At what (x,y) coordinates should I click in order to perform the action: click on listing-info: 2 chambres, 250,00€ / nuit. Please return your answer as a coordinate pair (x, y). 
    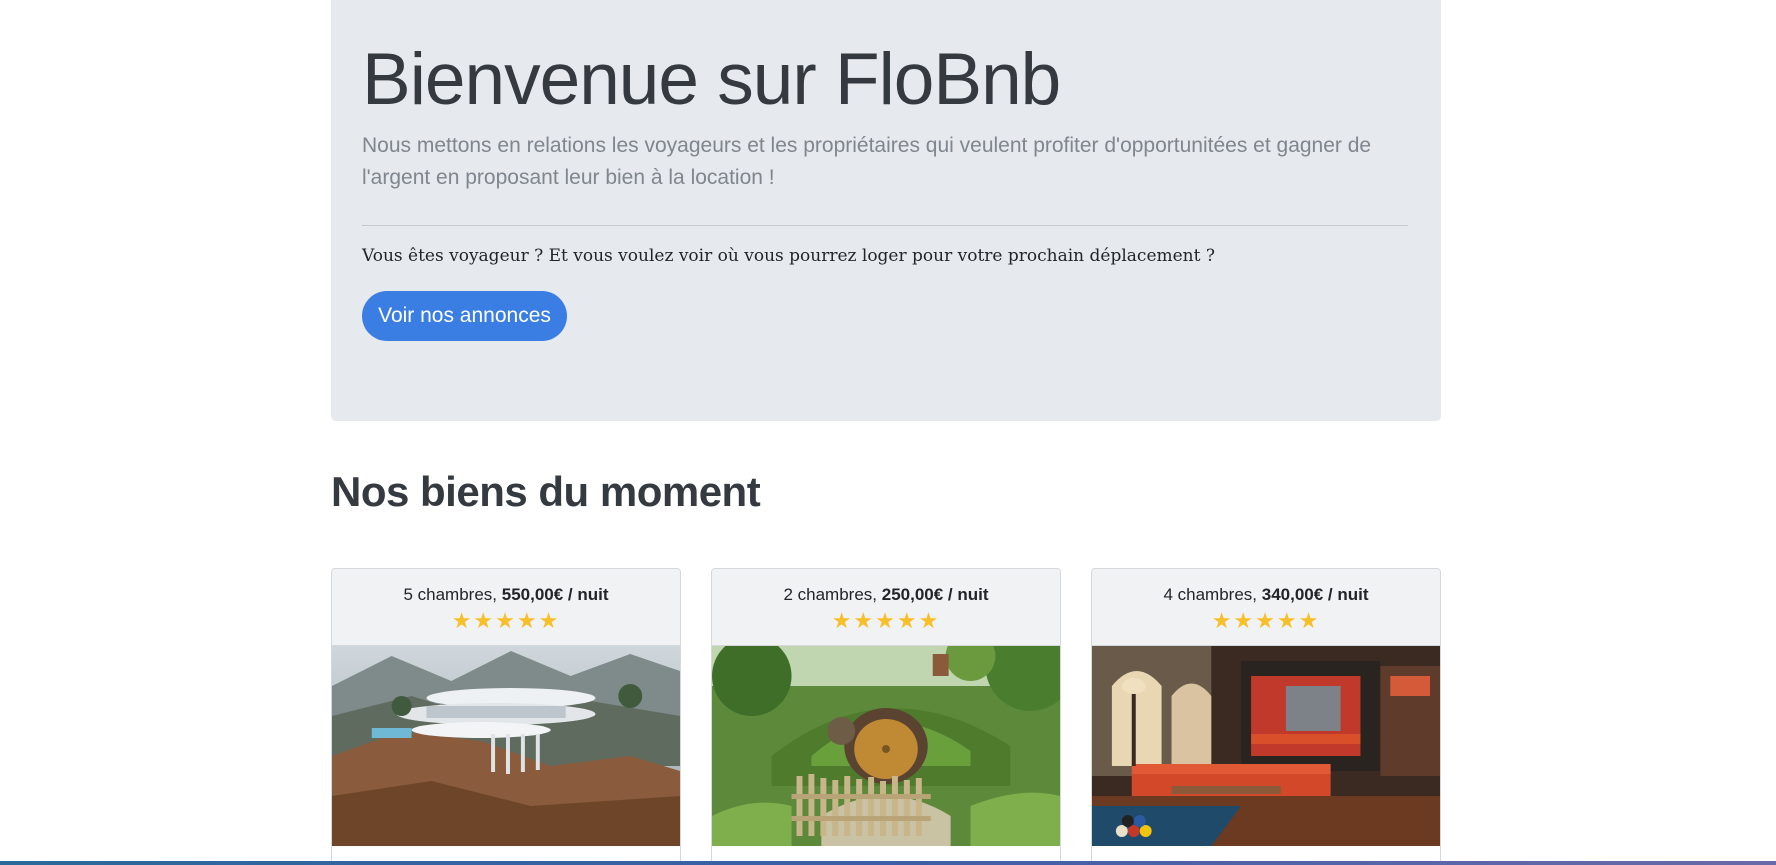
    Looking at the image, I should click on (886, 595).